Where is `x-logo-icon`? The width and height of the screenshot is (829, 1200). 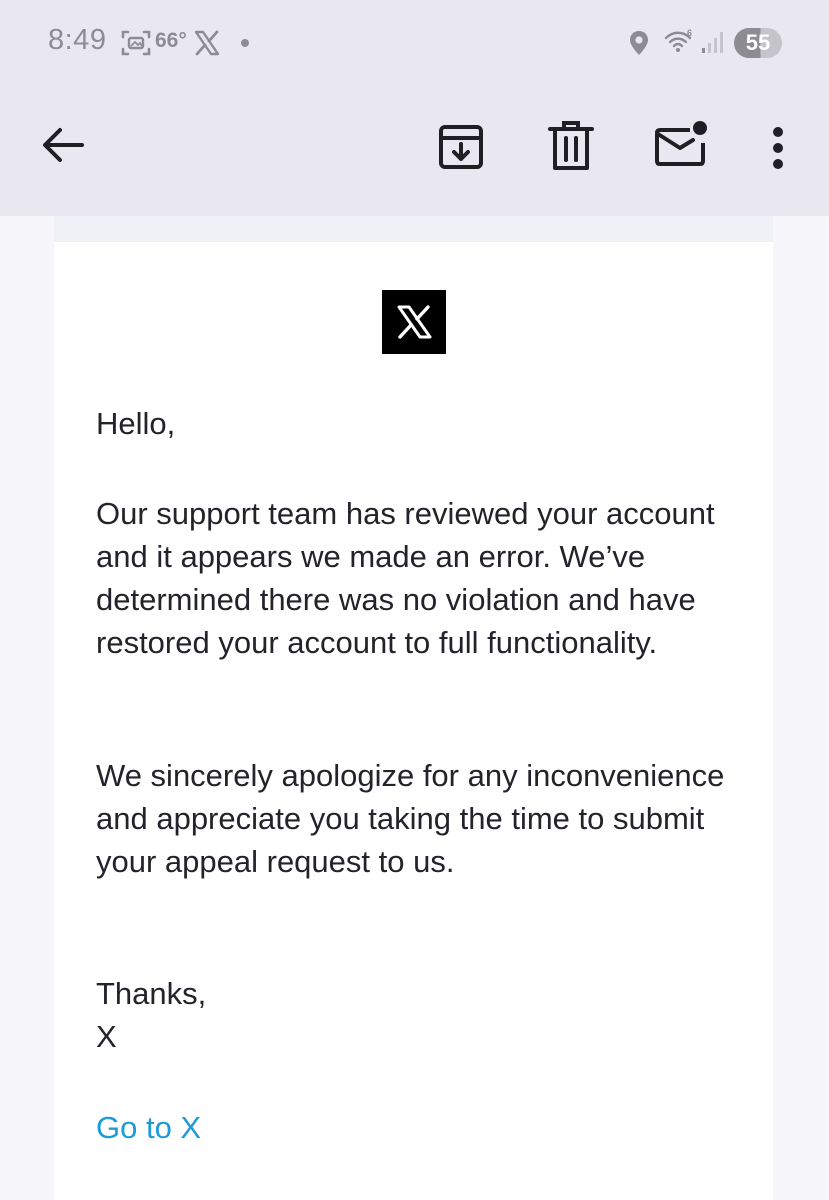
x-logo-icon is located at coordinates (414, 322).